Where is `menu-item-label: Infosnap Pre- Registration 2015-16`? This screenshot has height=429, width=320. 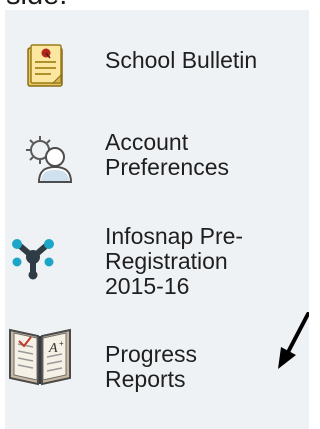
menu-item-label: Infosnap Pre- Registration 2015-16 is located at coordinates (174, 261).